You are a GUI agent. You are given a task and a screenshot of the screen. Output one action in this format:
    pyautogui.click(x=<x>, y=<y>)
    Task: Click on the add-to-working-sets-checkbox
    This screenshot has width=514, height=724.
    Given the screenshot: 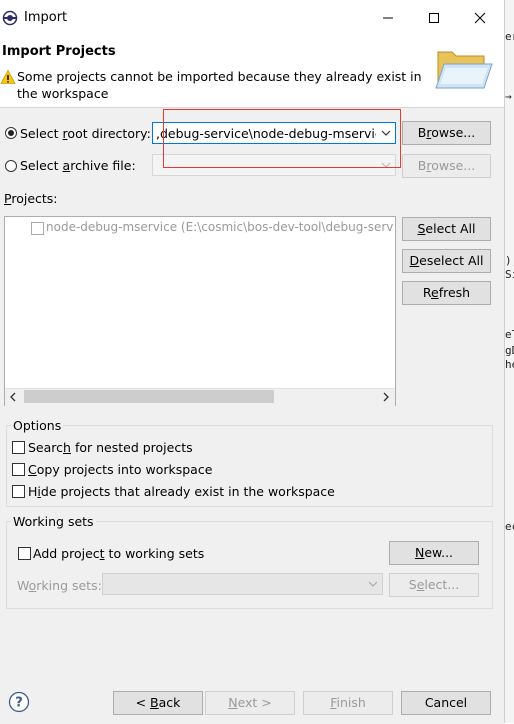 What is the action you would take?
    pyautogui.click(x=24, y=553)
    